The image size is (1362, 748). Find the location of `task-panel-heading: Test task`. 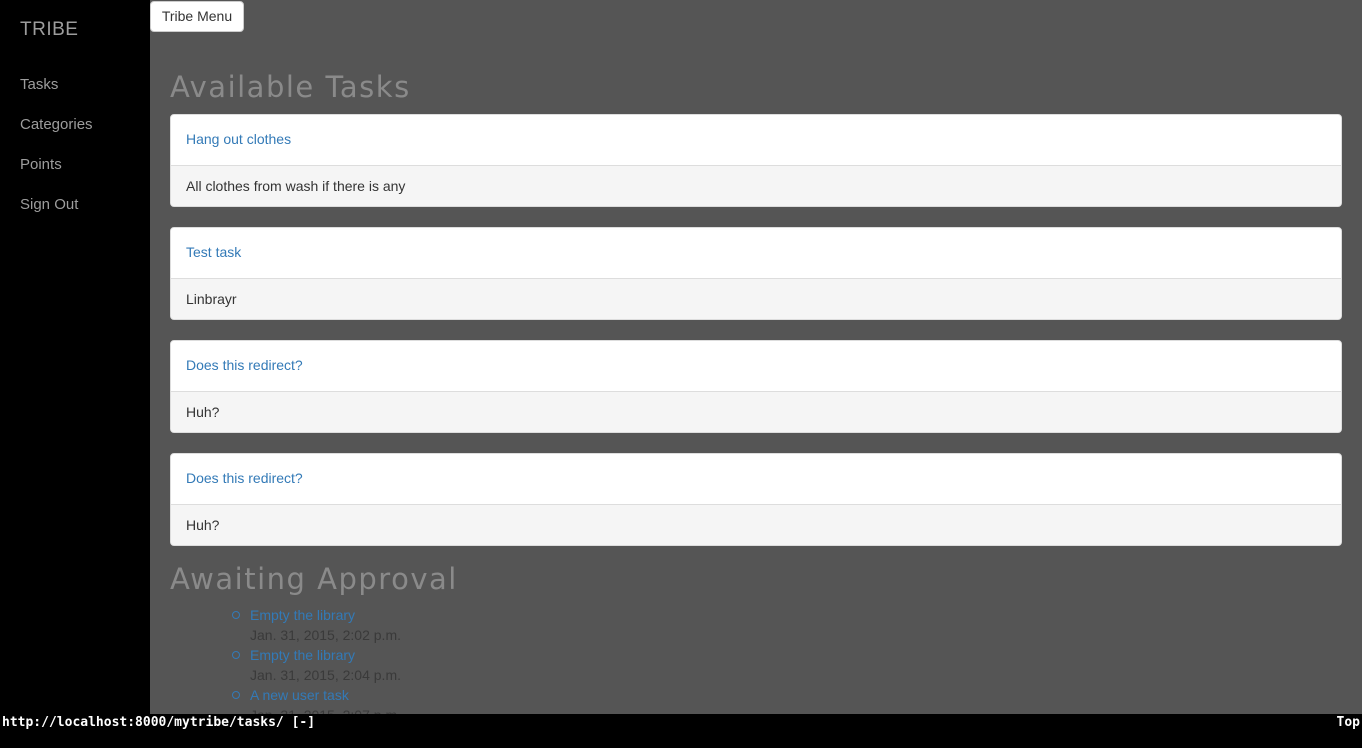

task-panel-heading: Test task is located at coordinates (756, 253).